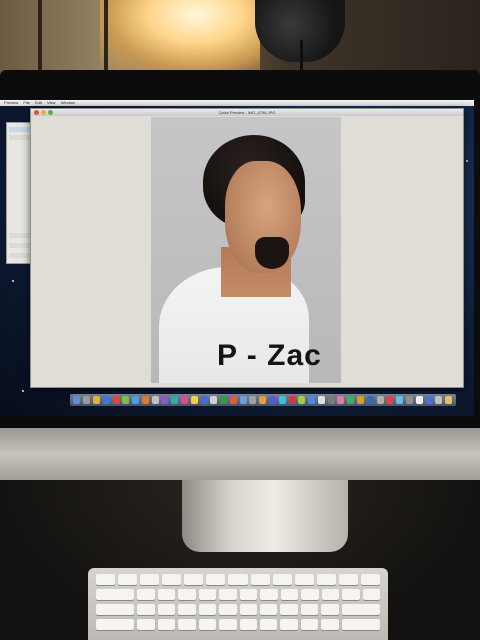 The image size is (480, 640). Describe the element at coordinates (43, 112) in the screenshot. I see `minimize-button` at that location.